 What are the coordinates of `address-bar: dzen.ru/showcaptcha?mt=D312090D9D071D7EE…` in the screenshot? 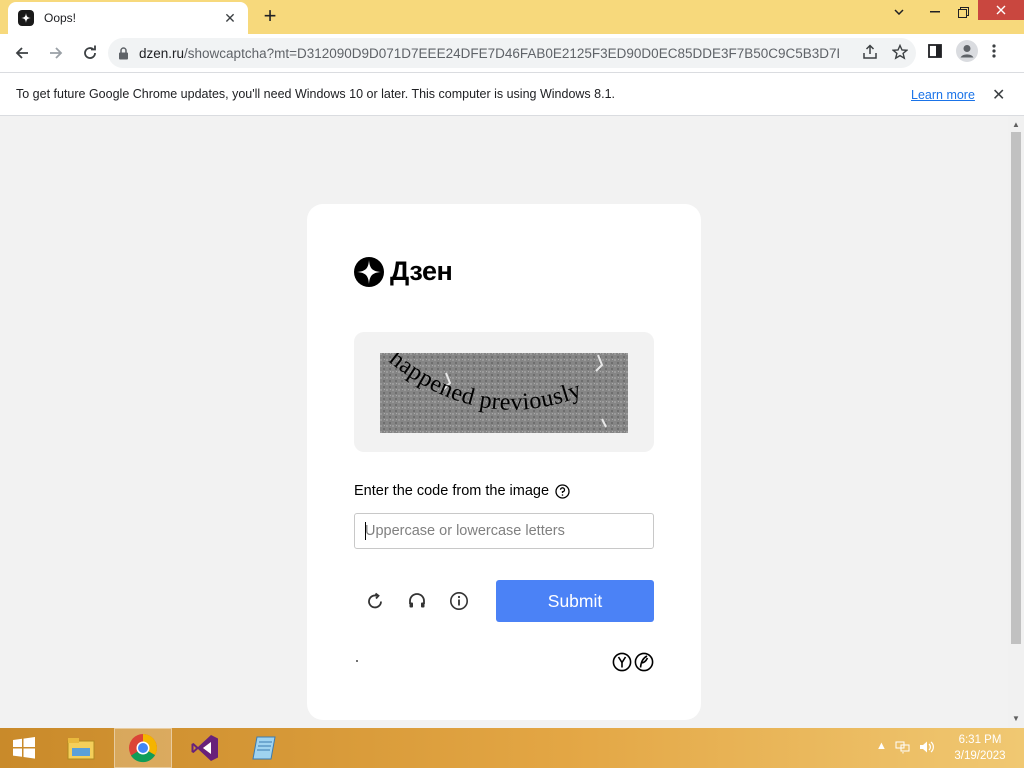 It's located at (512, 53).